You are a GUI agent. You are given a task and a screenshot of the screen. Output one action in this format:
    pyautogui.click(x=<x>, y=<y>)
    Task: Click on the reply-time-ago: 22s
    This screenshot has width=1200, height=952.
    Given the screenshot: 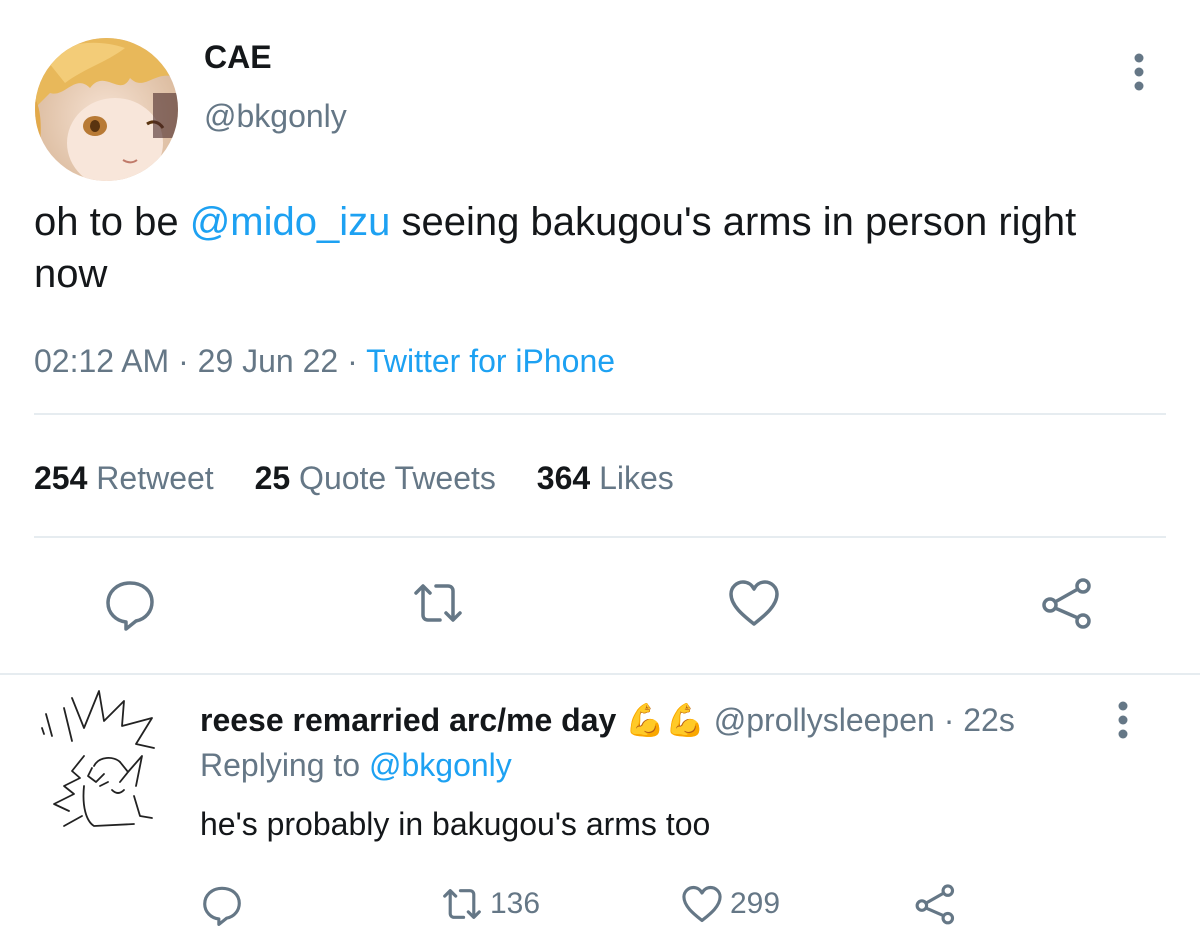 What is the action you would take?
    pyautogui.click(x=989, y=720)
    